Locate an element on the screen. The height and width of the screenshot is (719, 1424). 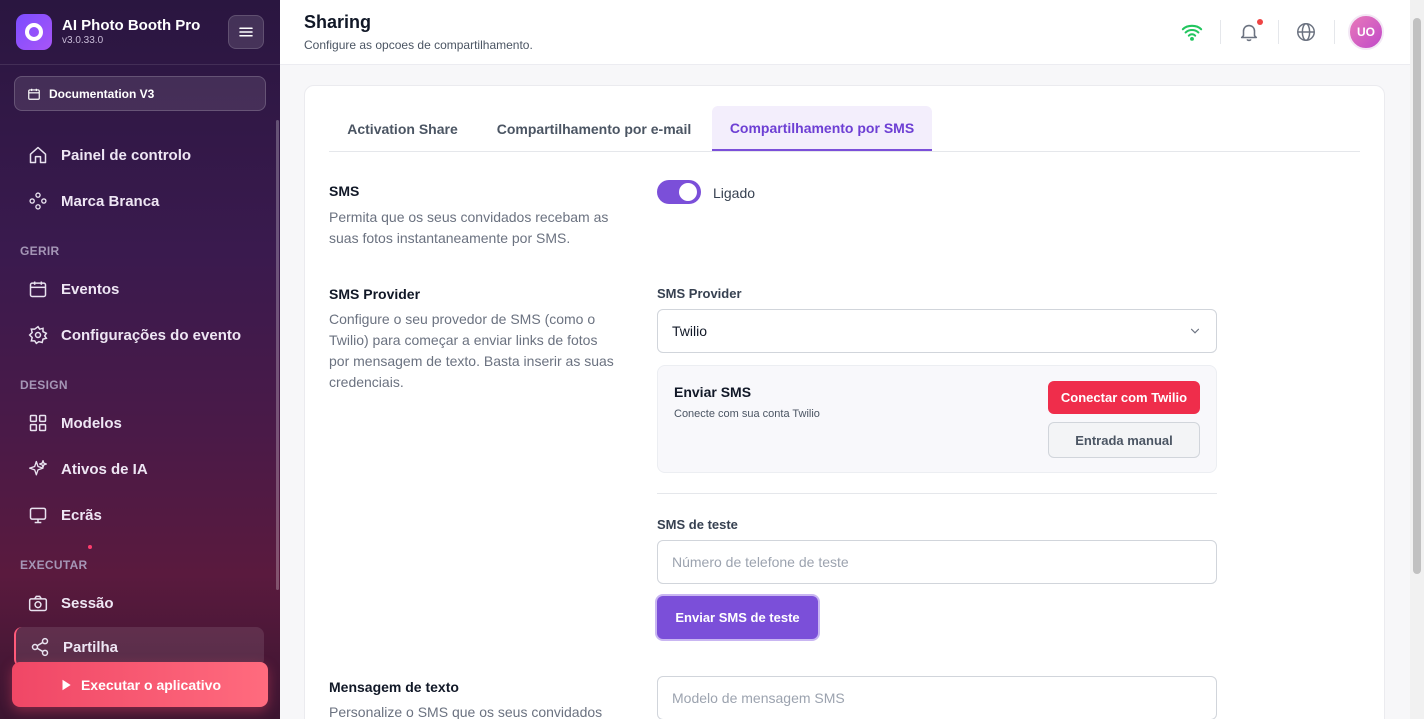
sidebar-item-label: Marca Branca is located at coordinates (110, 201).